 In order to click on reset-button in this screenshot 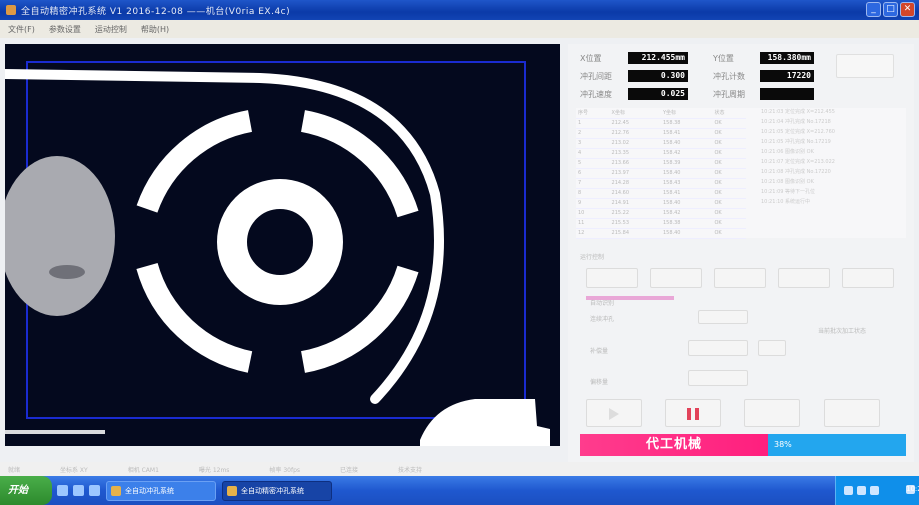, I will do `click(852, 413)`.